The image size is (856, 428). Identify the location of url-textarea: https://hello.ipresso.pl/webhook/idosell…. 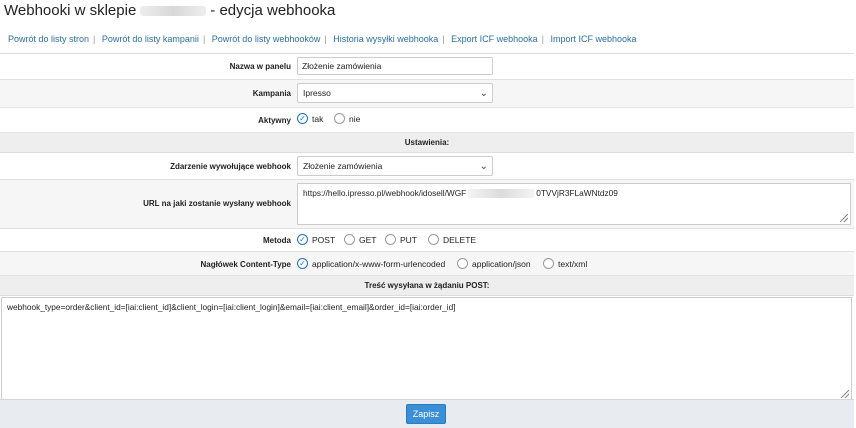
(574, 204).